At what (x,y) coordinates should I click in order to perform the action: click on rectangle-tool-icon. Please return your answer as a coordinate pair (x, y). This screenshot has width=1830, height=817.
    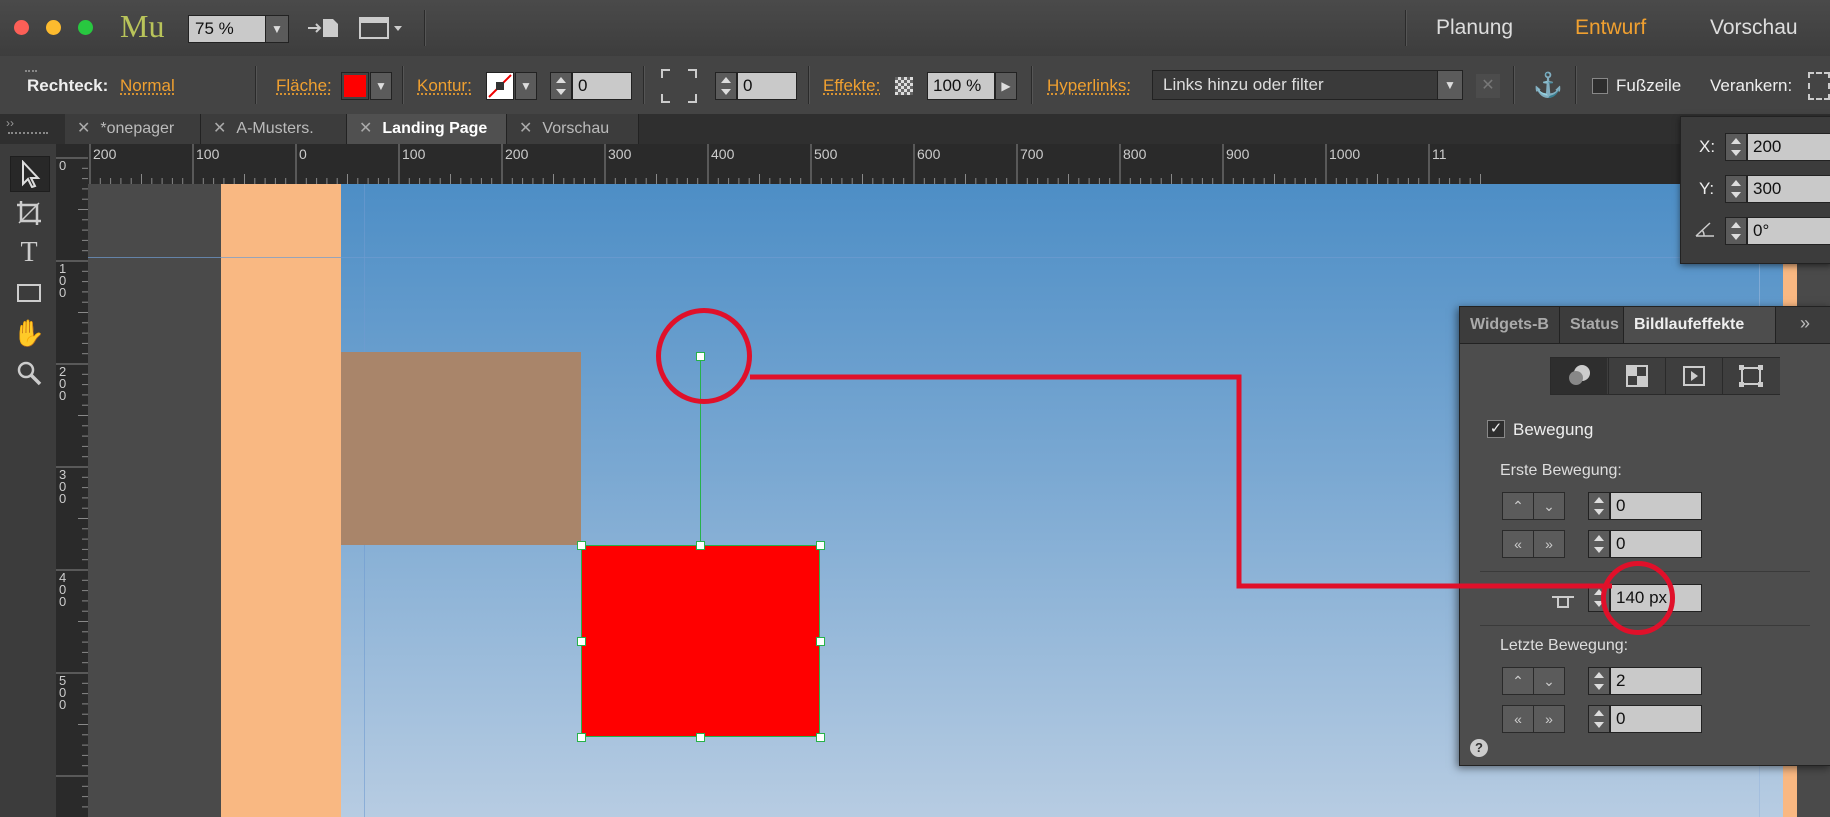
    Looking at the image, I should click on (29, 293).